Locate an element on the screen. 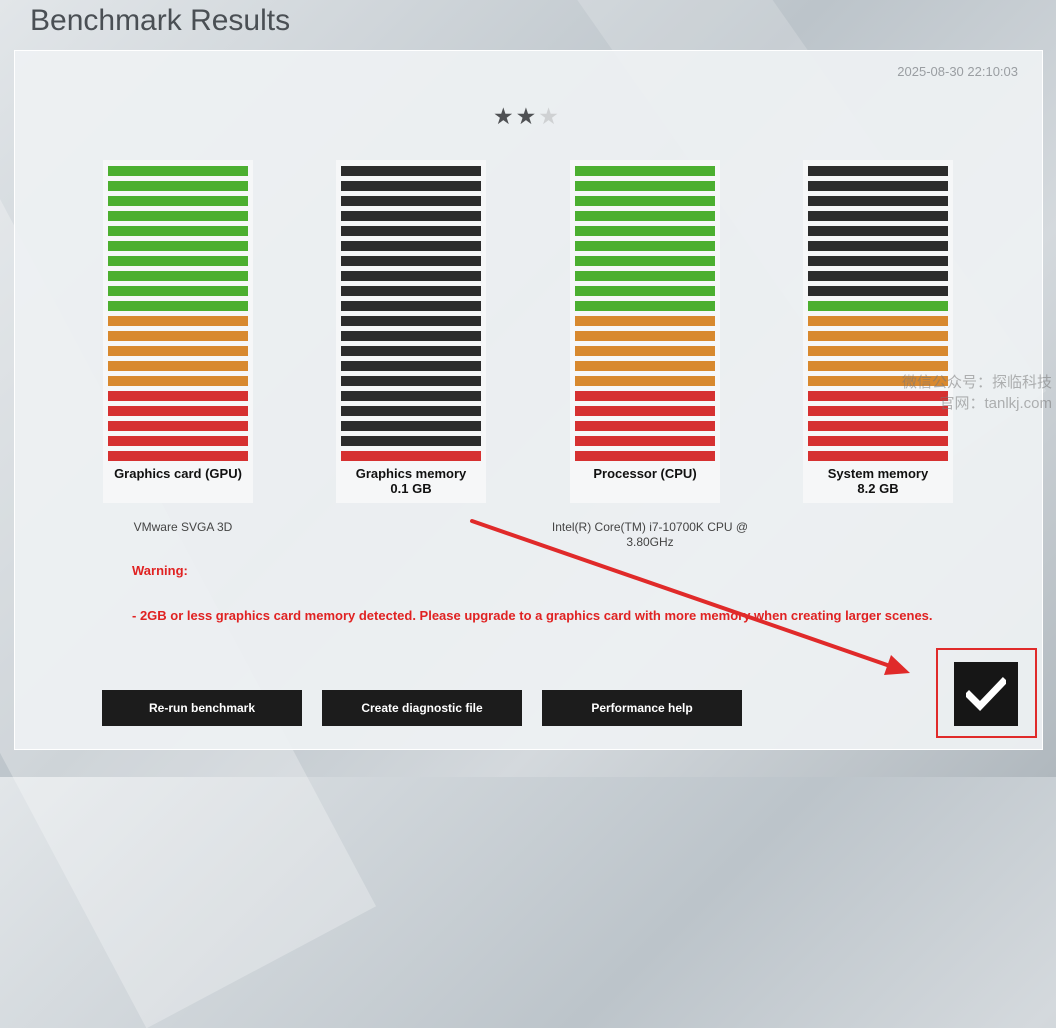  performance-help-button: Performance help is located at coordinates (642, 708).